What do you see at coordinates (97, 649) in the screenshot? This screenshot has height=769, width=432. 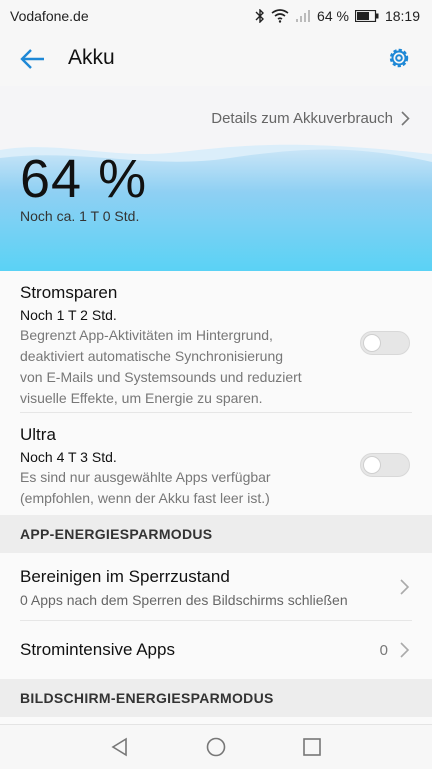 I see `intensive-apps-title: Stromintensive Apps` at bounding box center [97, 649].